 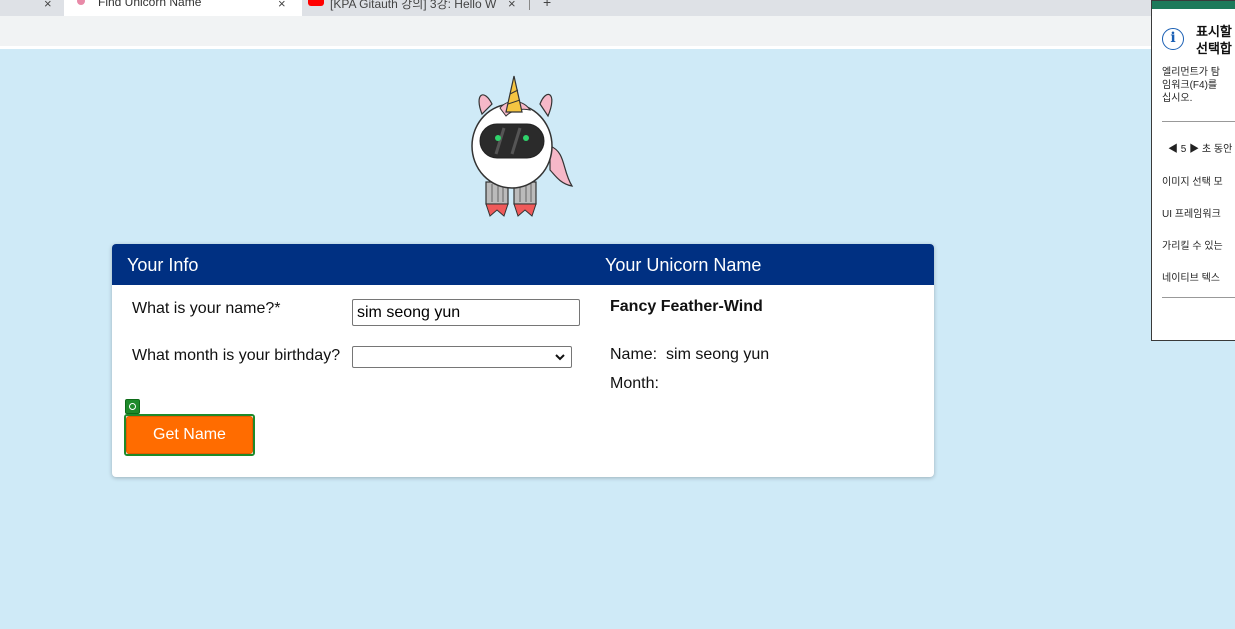 What do you see at coordinates (466, 312) in the screenshot?
I see `name-input` at bounding box center [466, 312].